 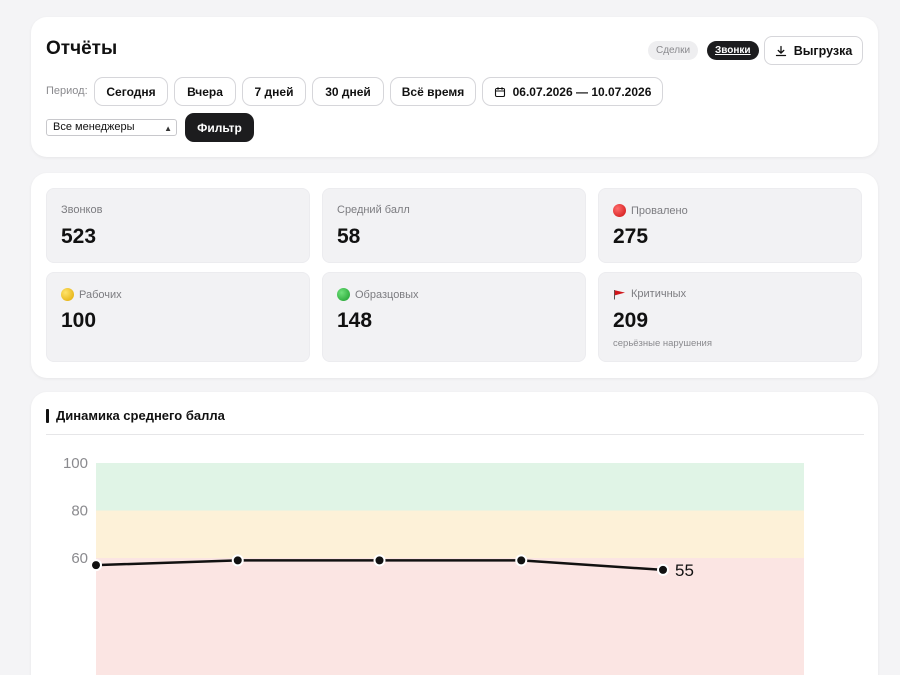 What do you see at coordinates (79, 558) in the screenshot?
I see `y-tick-label: 60` at bounding box center [79, 558].